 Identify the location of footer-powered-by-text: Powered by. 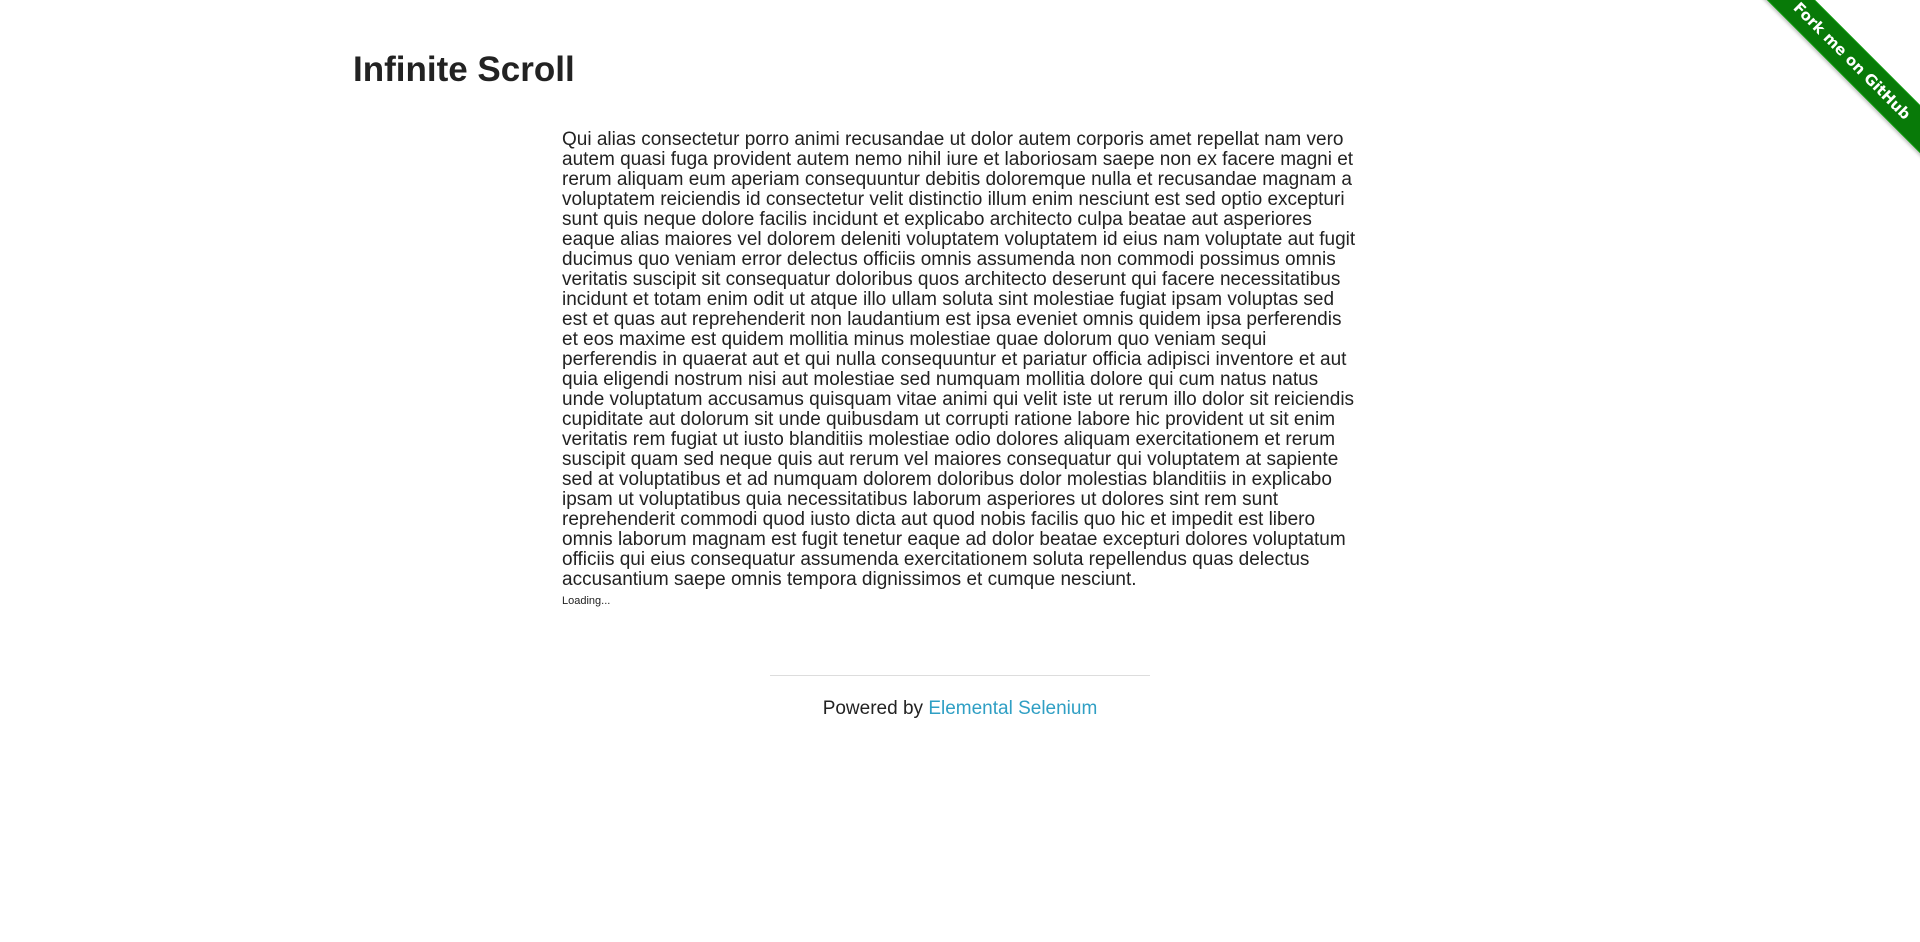
(875, 708).